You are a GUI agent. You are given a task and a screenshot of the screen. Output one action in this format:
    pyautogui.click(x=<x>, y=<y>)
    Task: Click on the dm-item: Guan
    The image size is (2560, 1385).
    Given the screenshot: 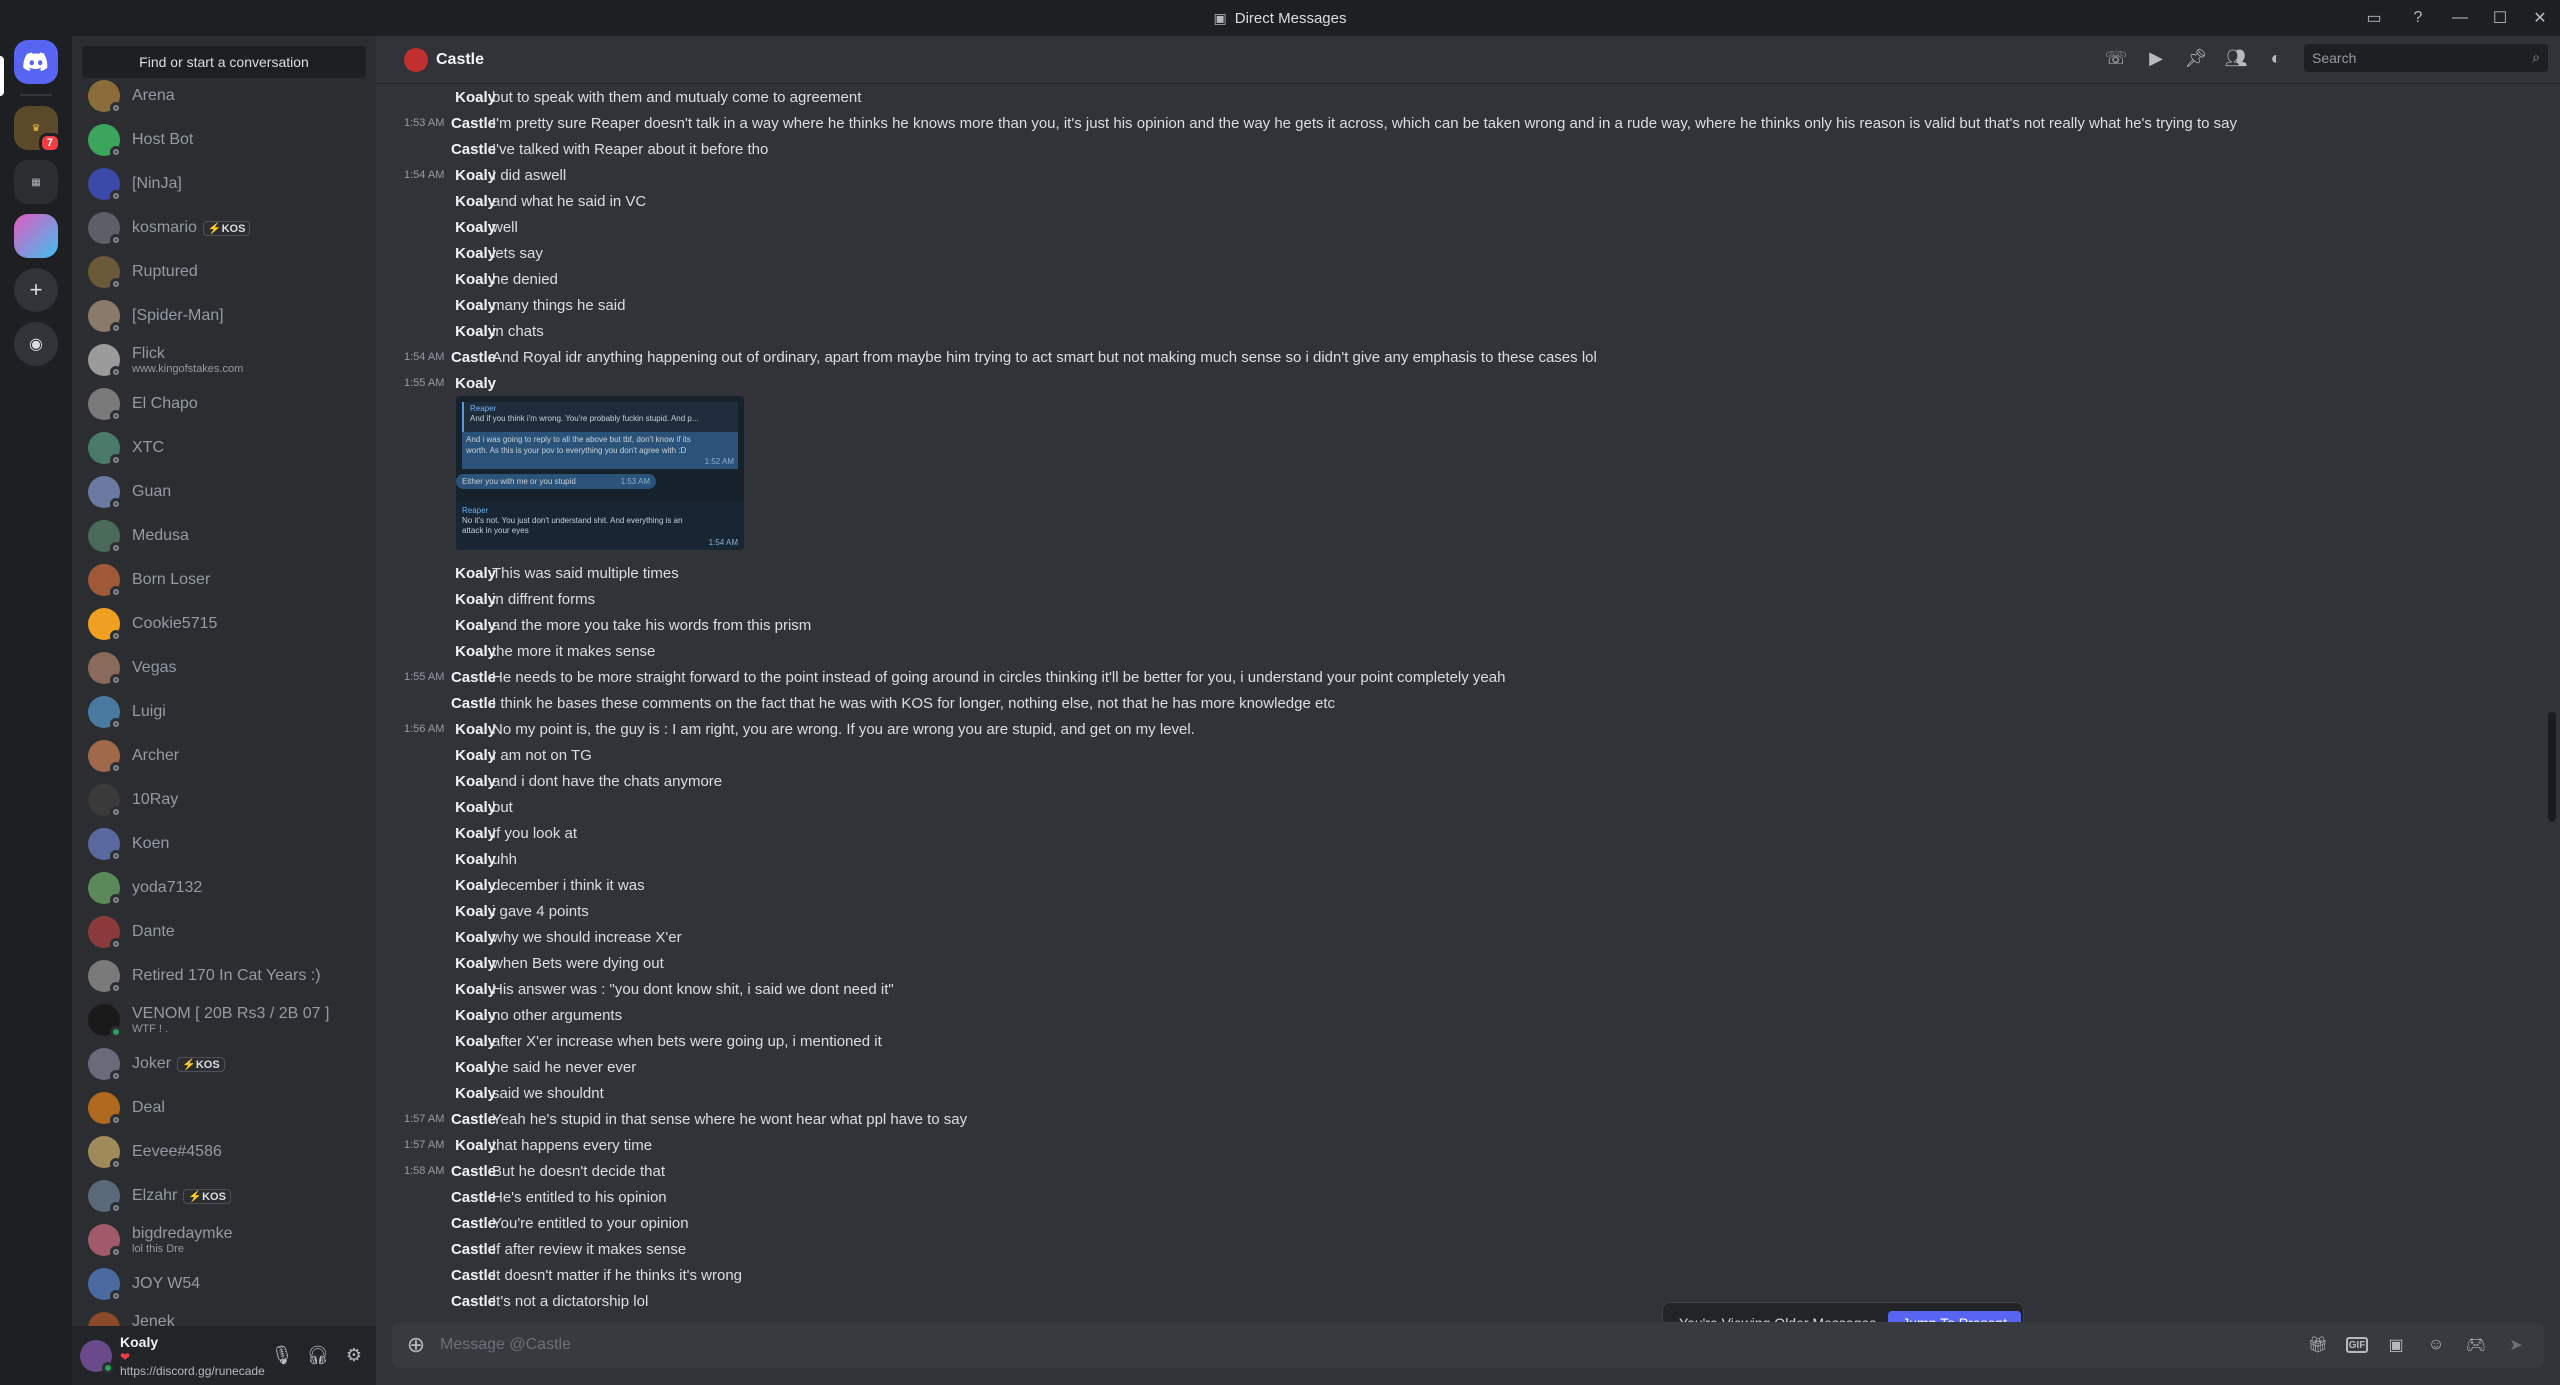 What is the action you would take?
    pyautogui.click(x=224, y=492)
    